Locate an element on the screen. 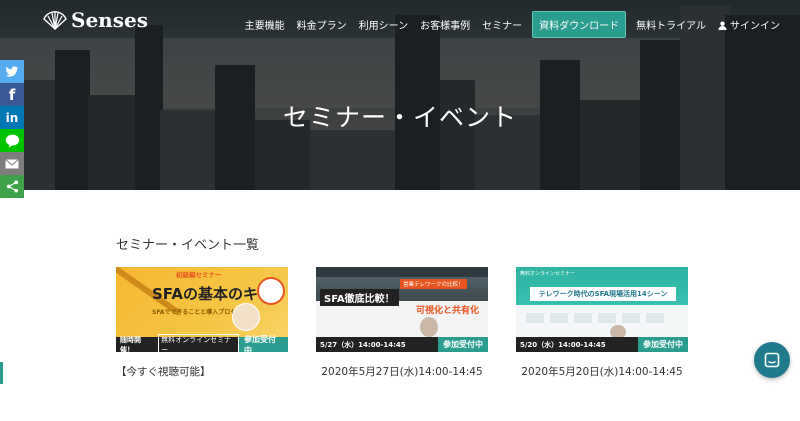  logo-fan-icon is located at coordinates (55, 20).